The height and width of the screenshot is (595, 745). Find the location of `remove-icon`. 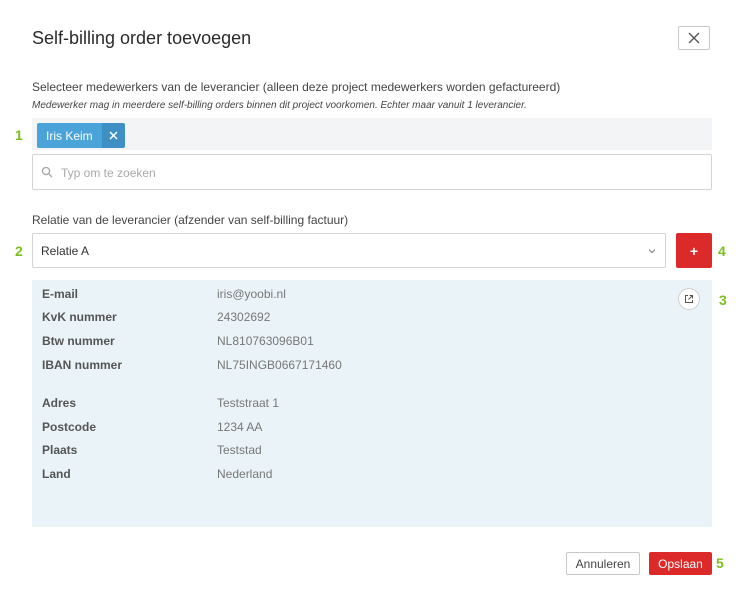

remove-icon is located at coordinates (113, 135).